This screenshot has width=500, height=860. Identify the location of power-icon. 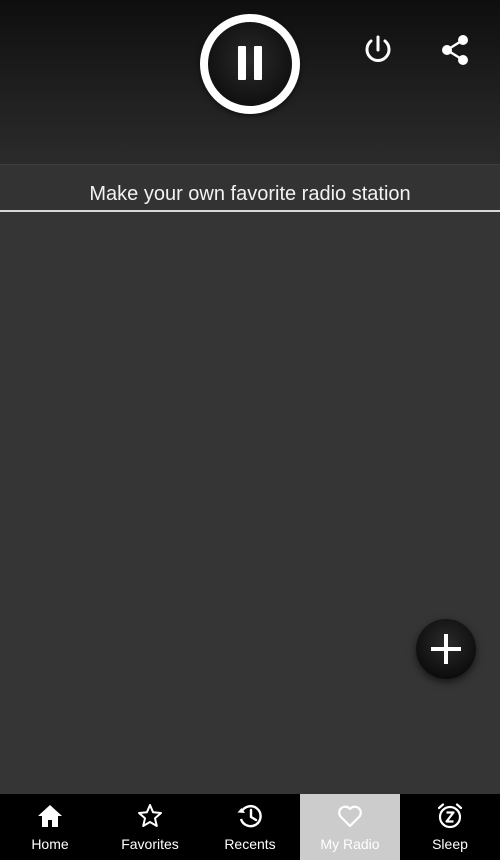
(378, 48).